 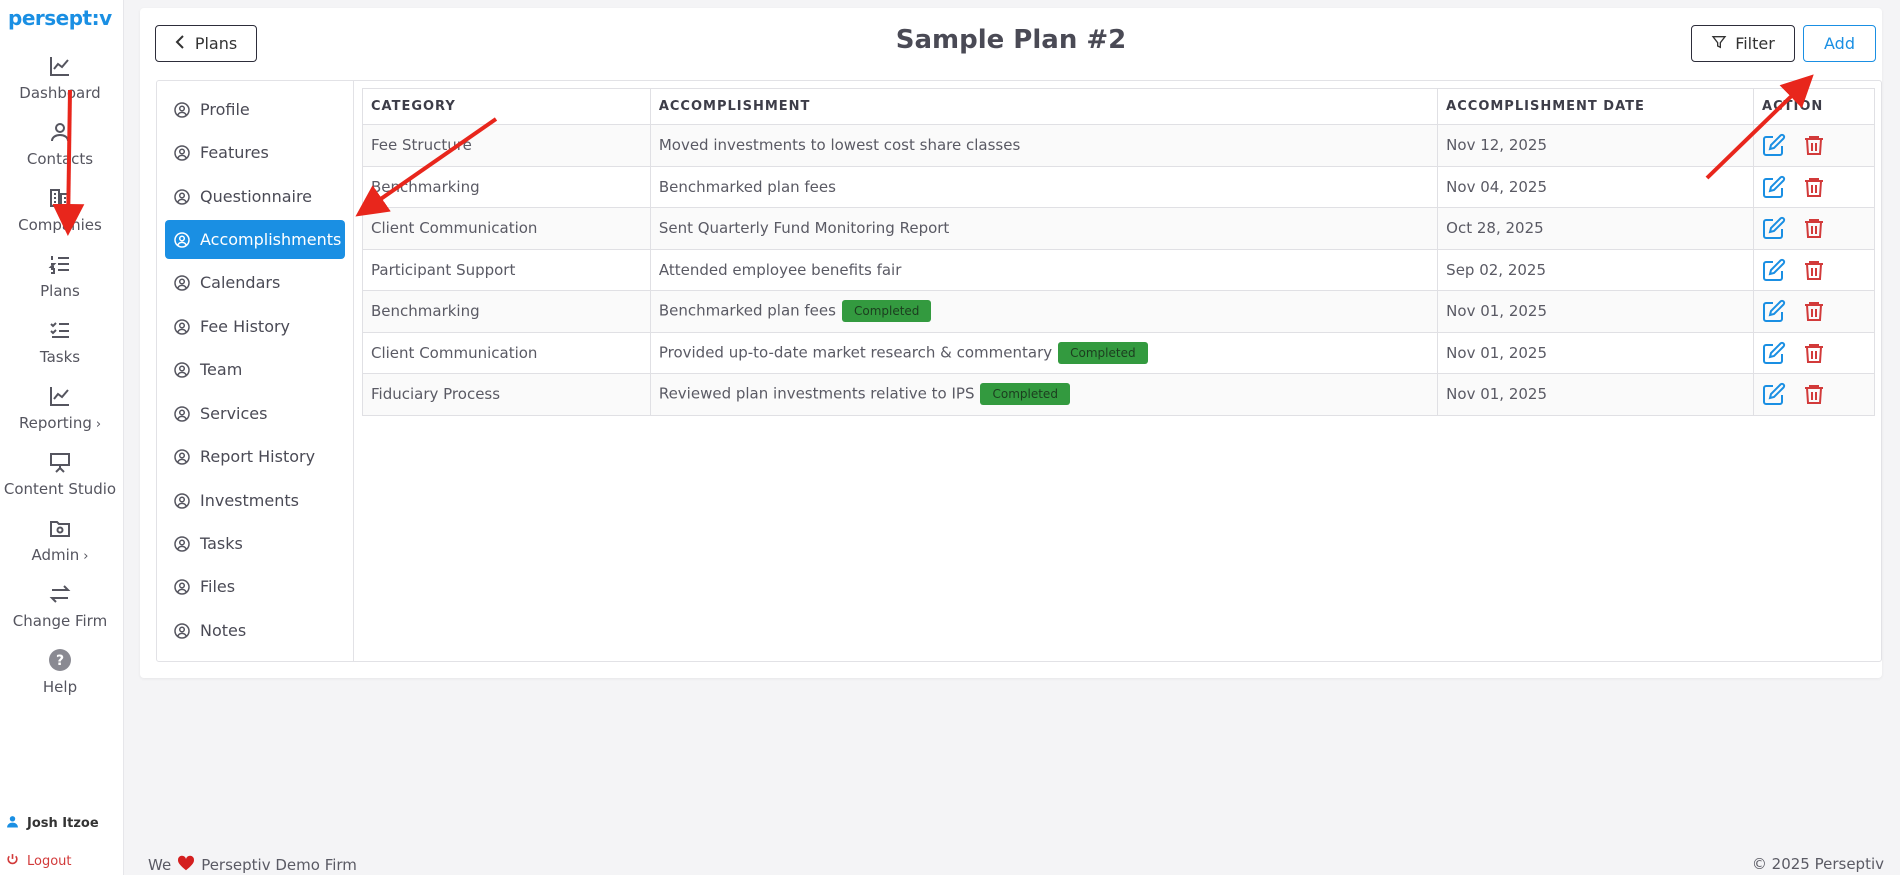 What do you see at coordinates (1596, 352) in the screenshot?
I see `cell-date: Nov 01, 2025` at bounding box center [1596, 352].